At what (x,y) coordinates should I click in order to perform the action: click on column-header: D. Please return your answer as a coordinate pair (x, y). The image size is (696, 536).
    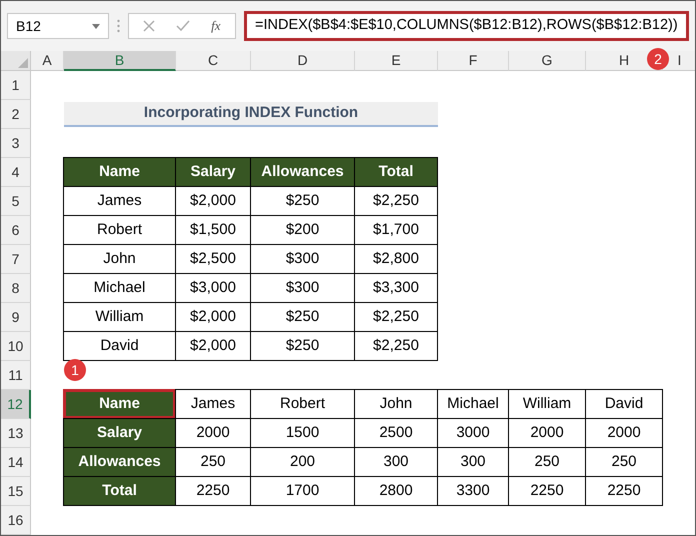
    Looking at the image, I should click on (302, 60).